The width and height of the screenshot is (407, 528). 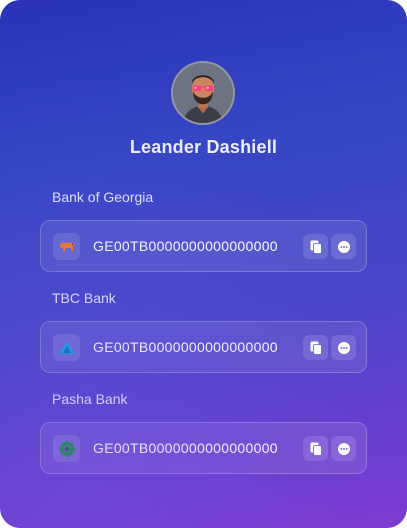 I want to click on account-section-pasha-bank: Pasha Bank GE00TB0000000000000000, so click(x=203, y=432).